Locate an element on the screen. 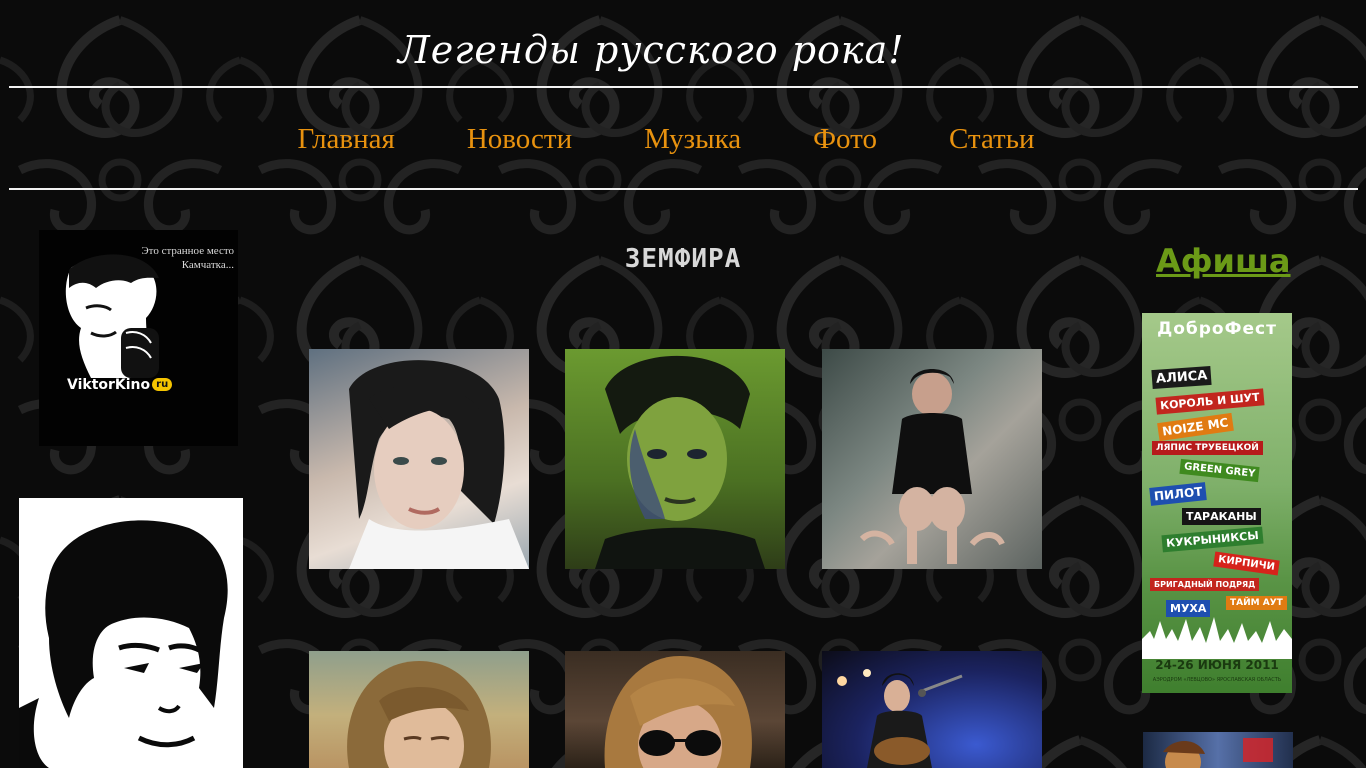 The width and height of the screenshot is (1366, 768). afisha-link: Афиша is located at coordinates (1223, 261).